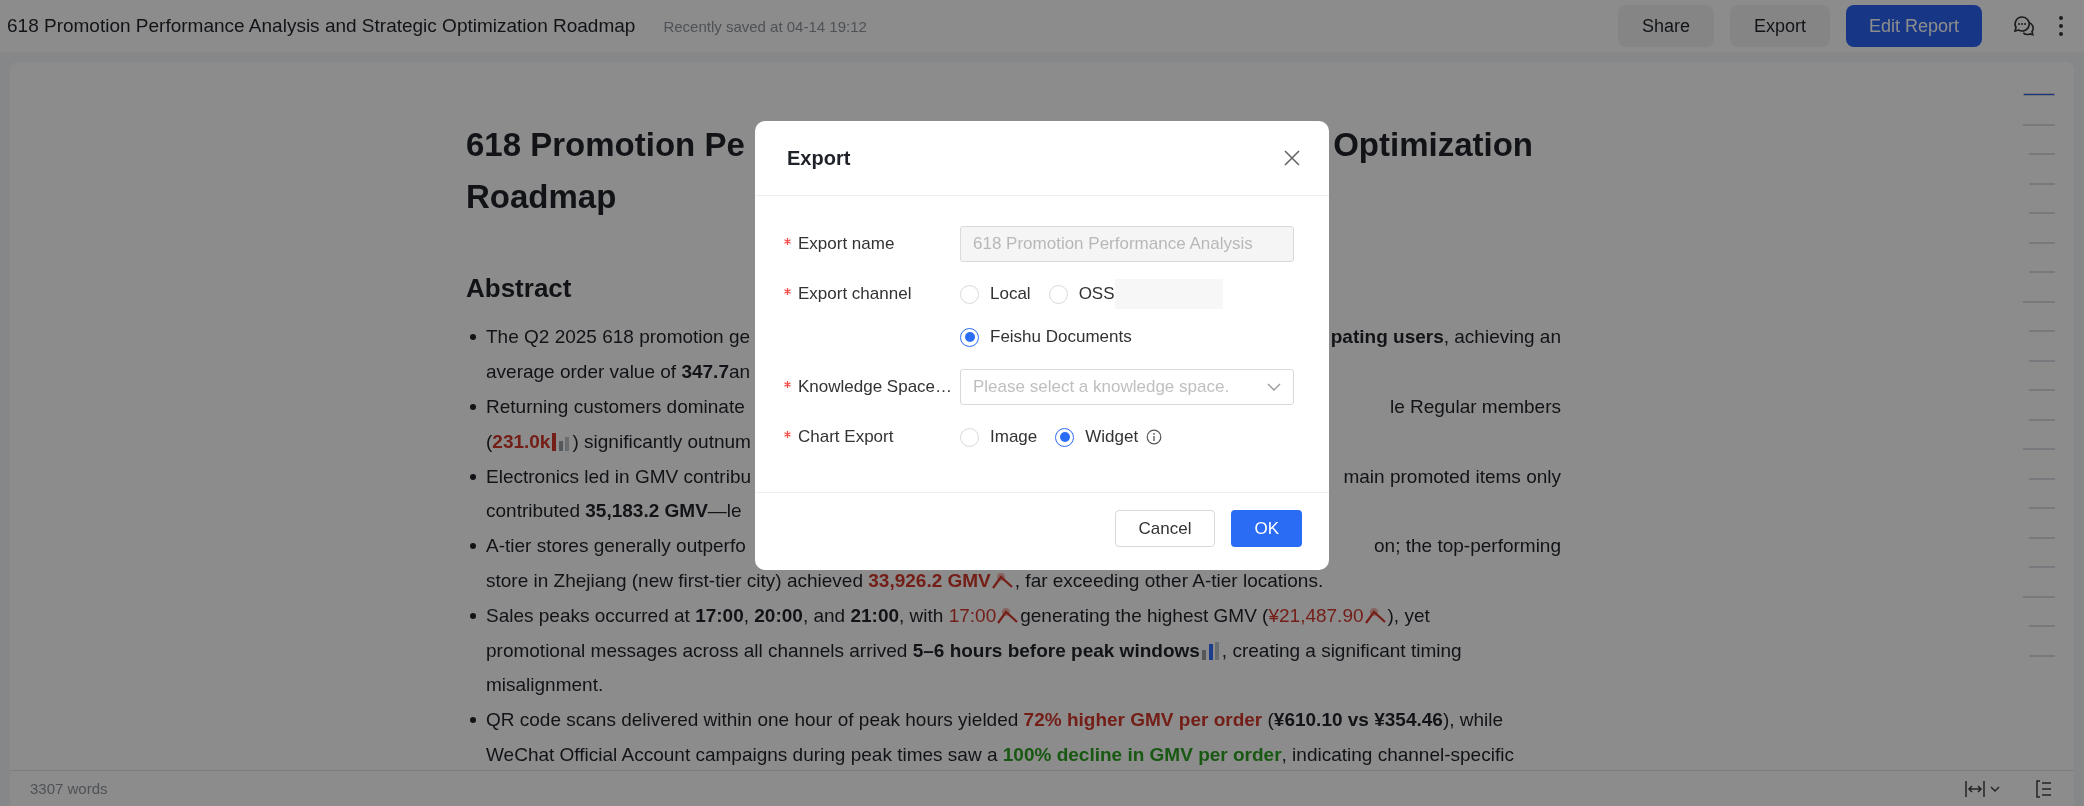 Image resolution: width=2084 pixels, height=806 pixels. Describe the element at coordinates (855, 294) in the screenshot. I see `field-label: Export channel` at that location.